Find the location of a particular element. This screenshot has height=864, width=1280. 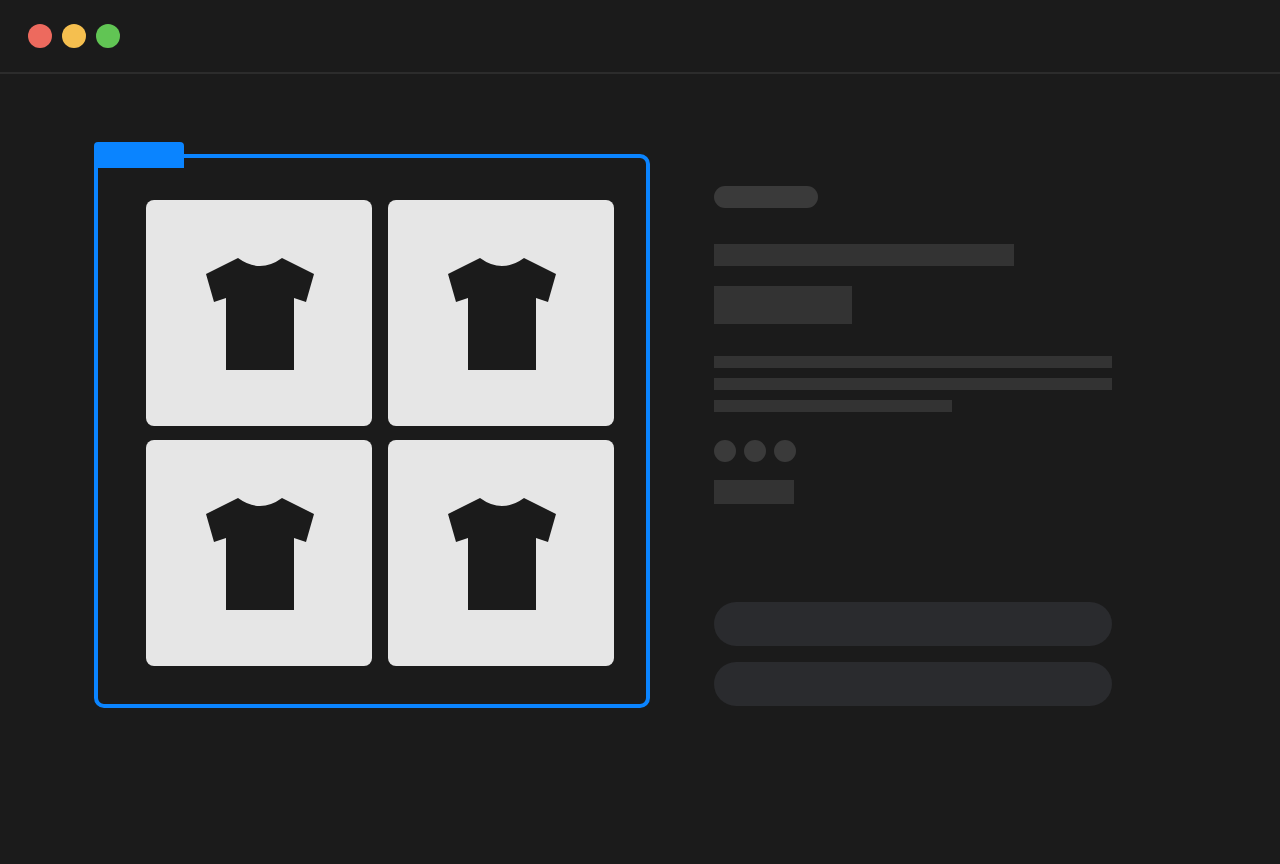

tag-placeholder is located at coordinates (766, 197).